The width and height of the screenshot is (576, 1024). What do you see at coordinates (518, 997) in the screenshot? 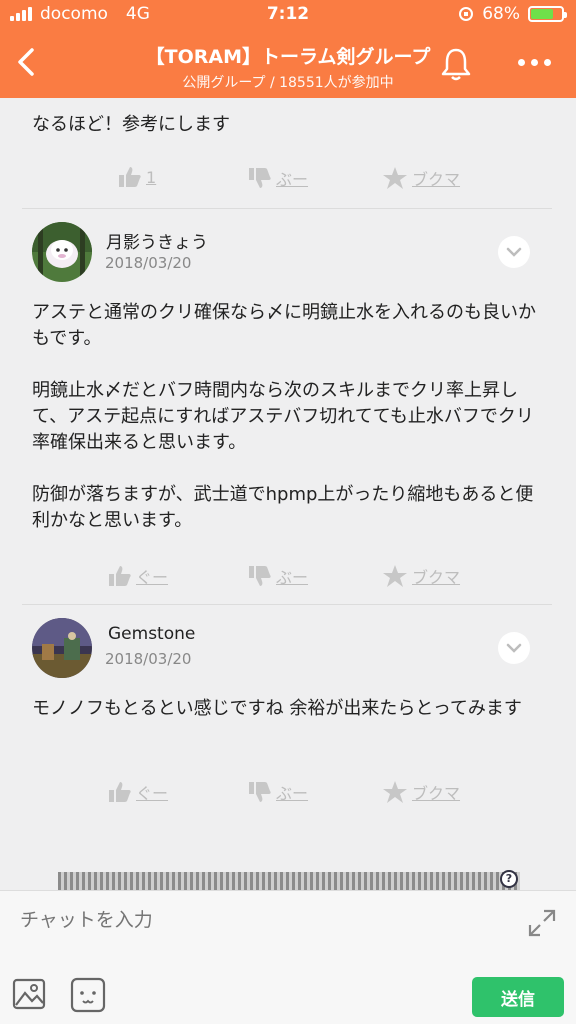
I see `send-button: 送信` at bounding box center [518, 997].